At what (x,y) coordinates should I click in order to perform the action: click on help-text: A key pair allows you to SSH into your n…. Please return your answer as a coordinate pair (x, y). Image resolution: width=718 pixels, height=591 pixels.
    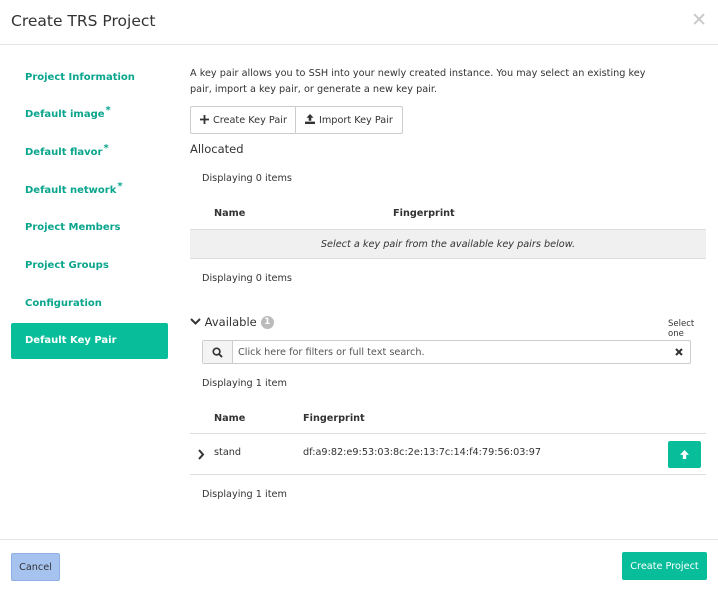
    Looking at the image, I should click on (418, 81).